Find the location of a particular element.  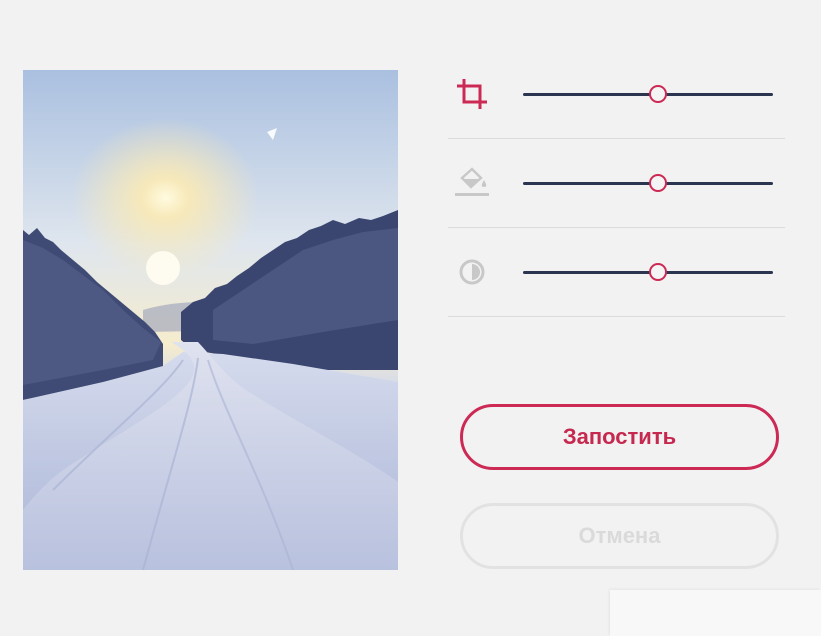

fill-control-row is located at coordinates (616, 183).